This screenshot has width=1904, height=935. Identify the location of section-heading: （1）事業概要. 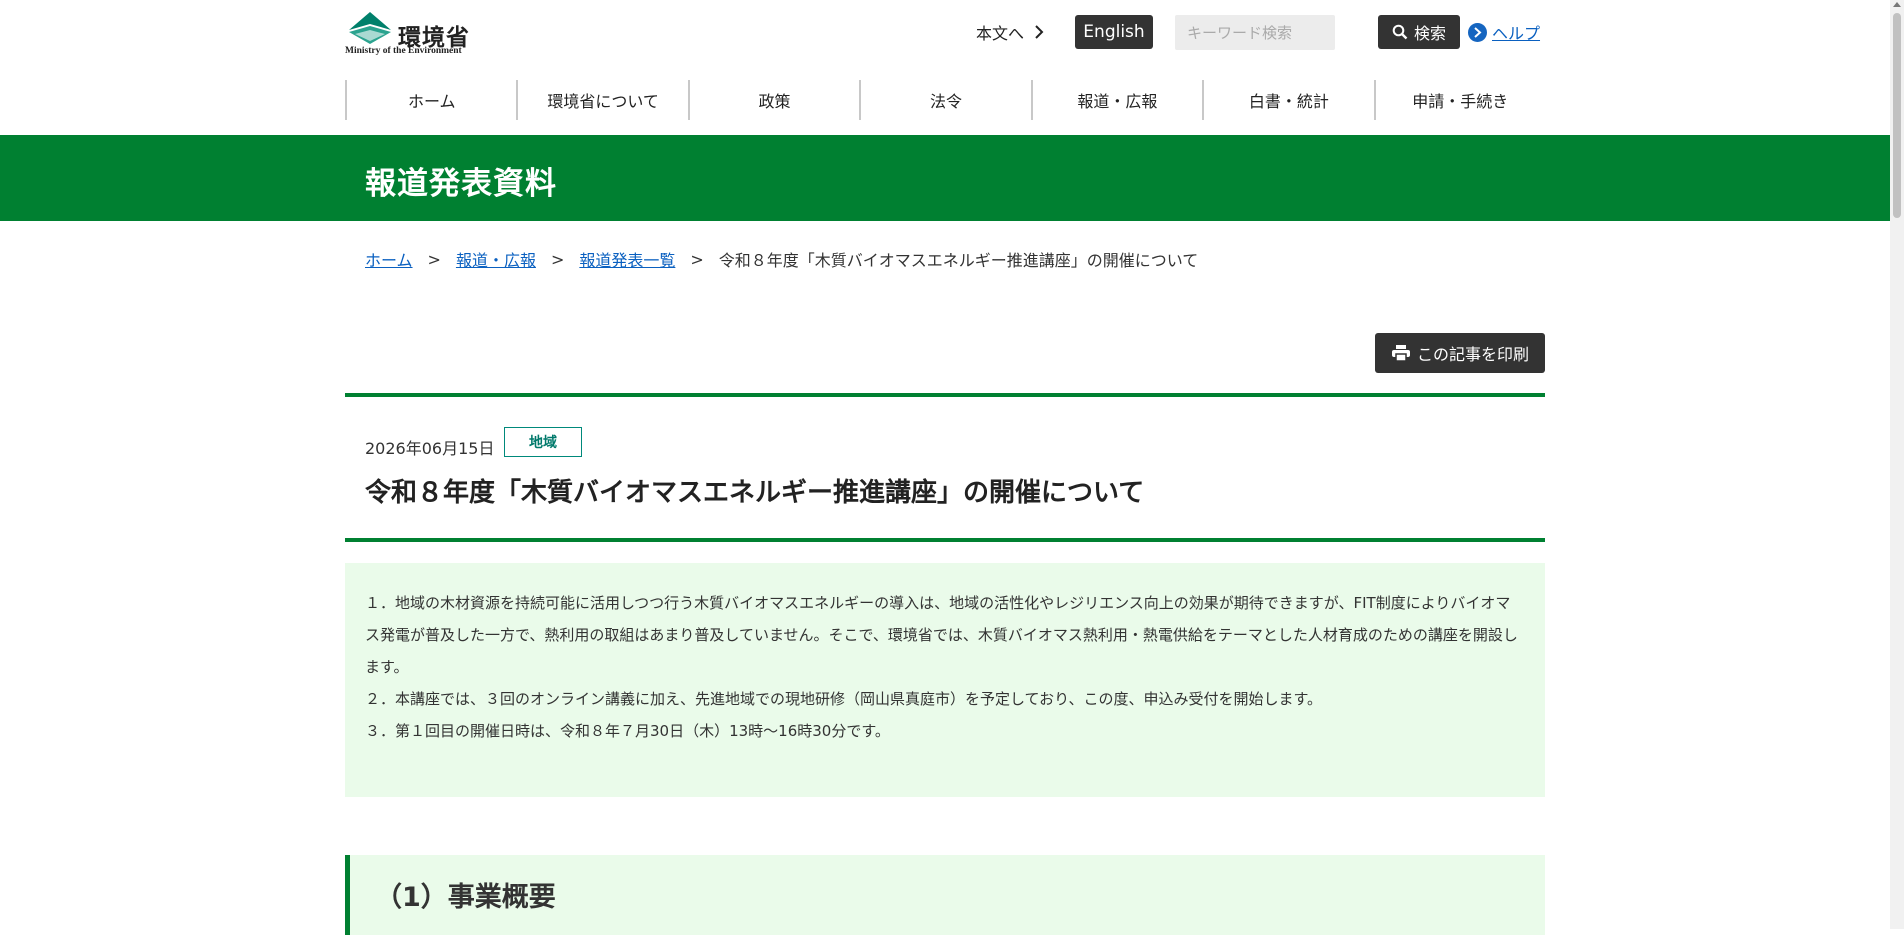
(465, 897).